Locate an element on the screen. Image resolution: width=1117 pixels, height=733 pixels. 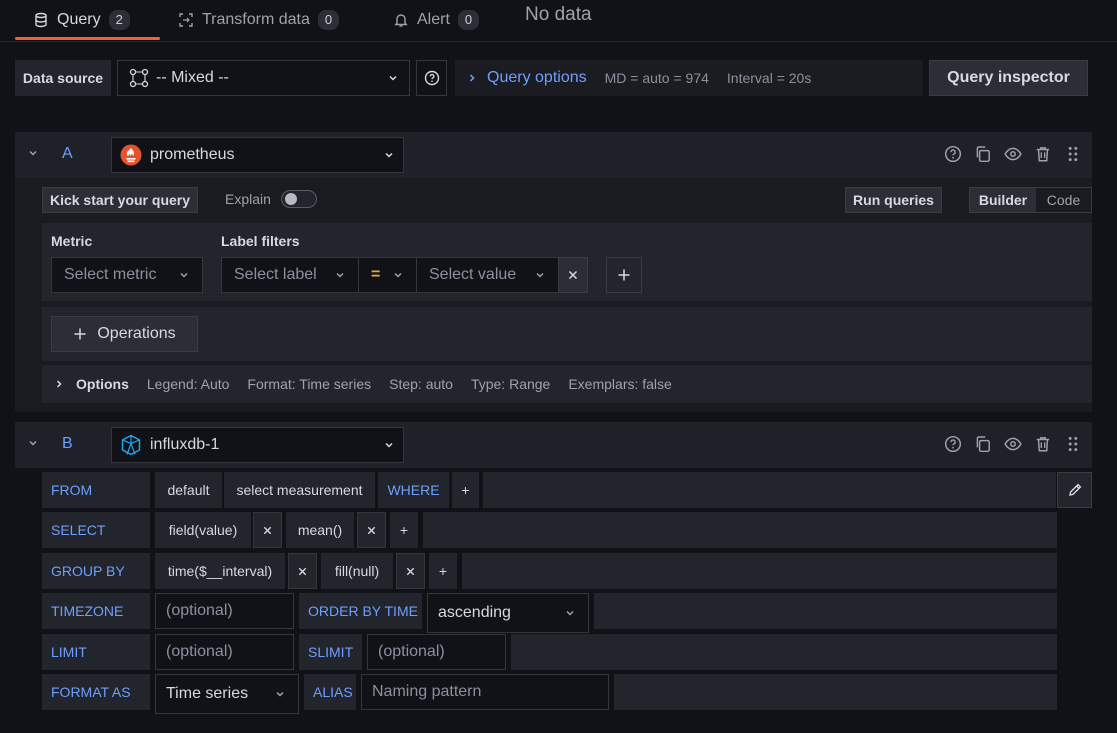
slimit-input: (optional) is located at coordinates (436, 652).